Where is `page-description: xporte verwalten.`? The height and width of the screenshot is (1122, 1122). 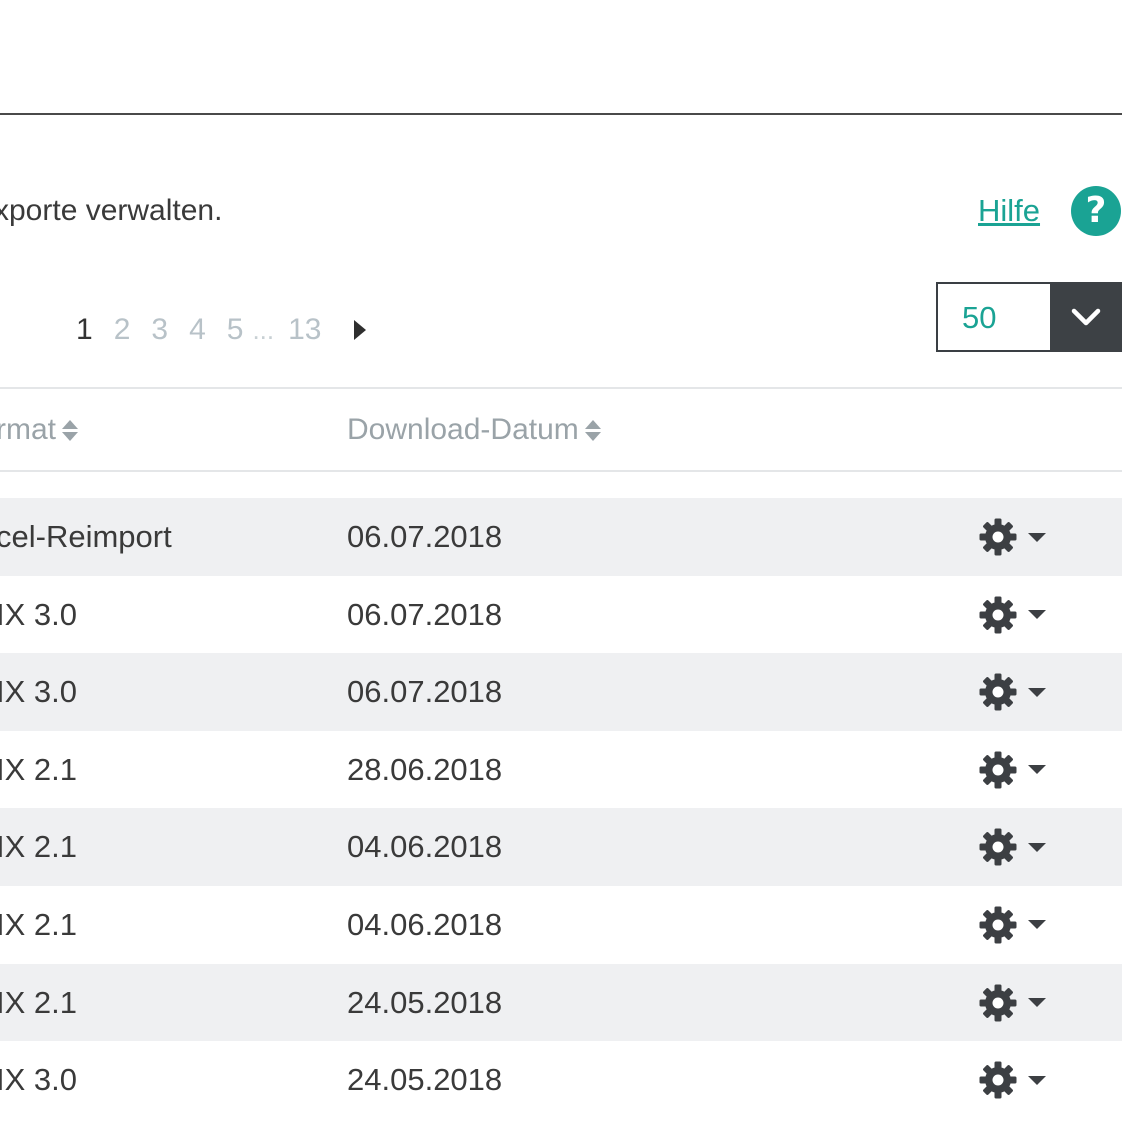
page-description: xporte verwalten. is located at coordinates (111, 210).